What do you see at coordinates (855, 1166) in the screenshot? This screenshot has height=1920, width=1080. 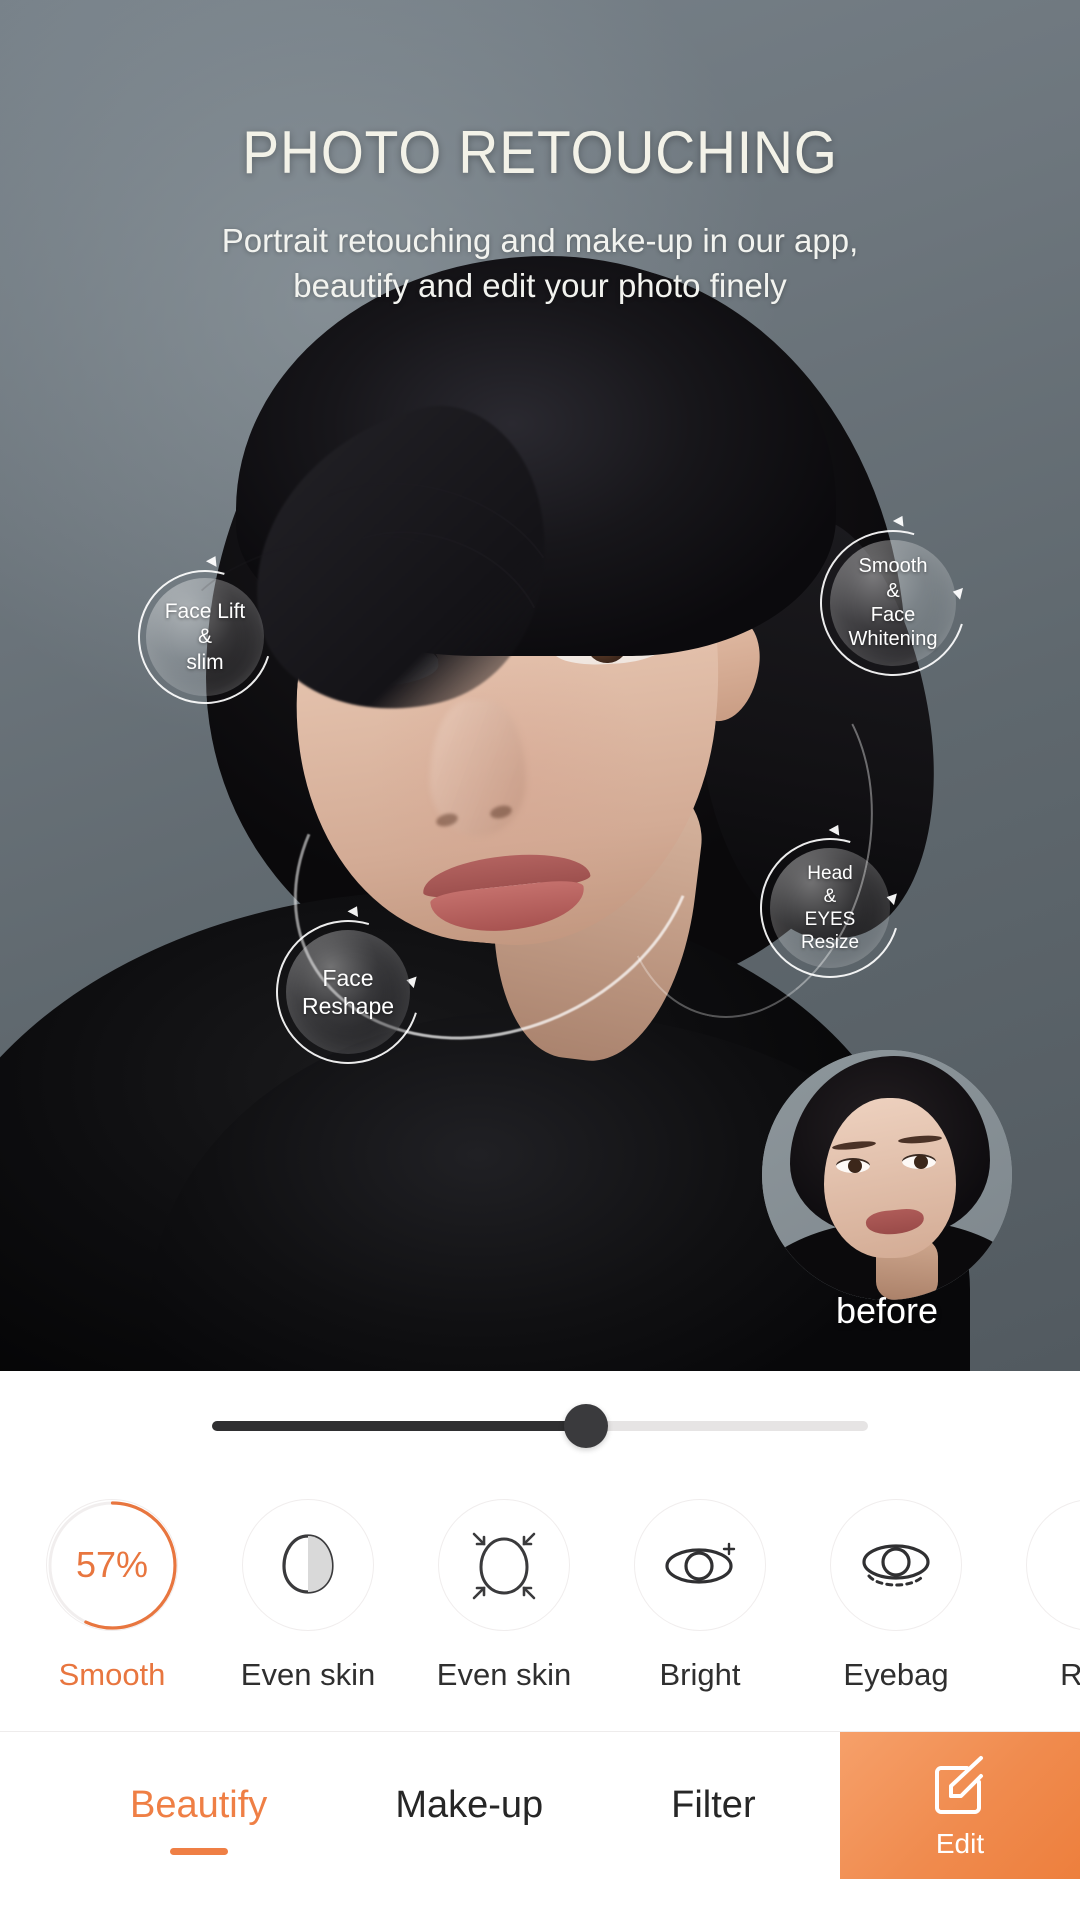 I see `thumbnail-iris-left` at bounding box center [855, 1166].